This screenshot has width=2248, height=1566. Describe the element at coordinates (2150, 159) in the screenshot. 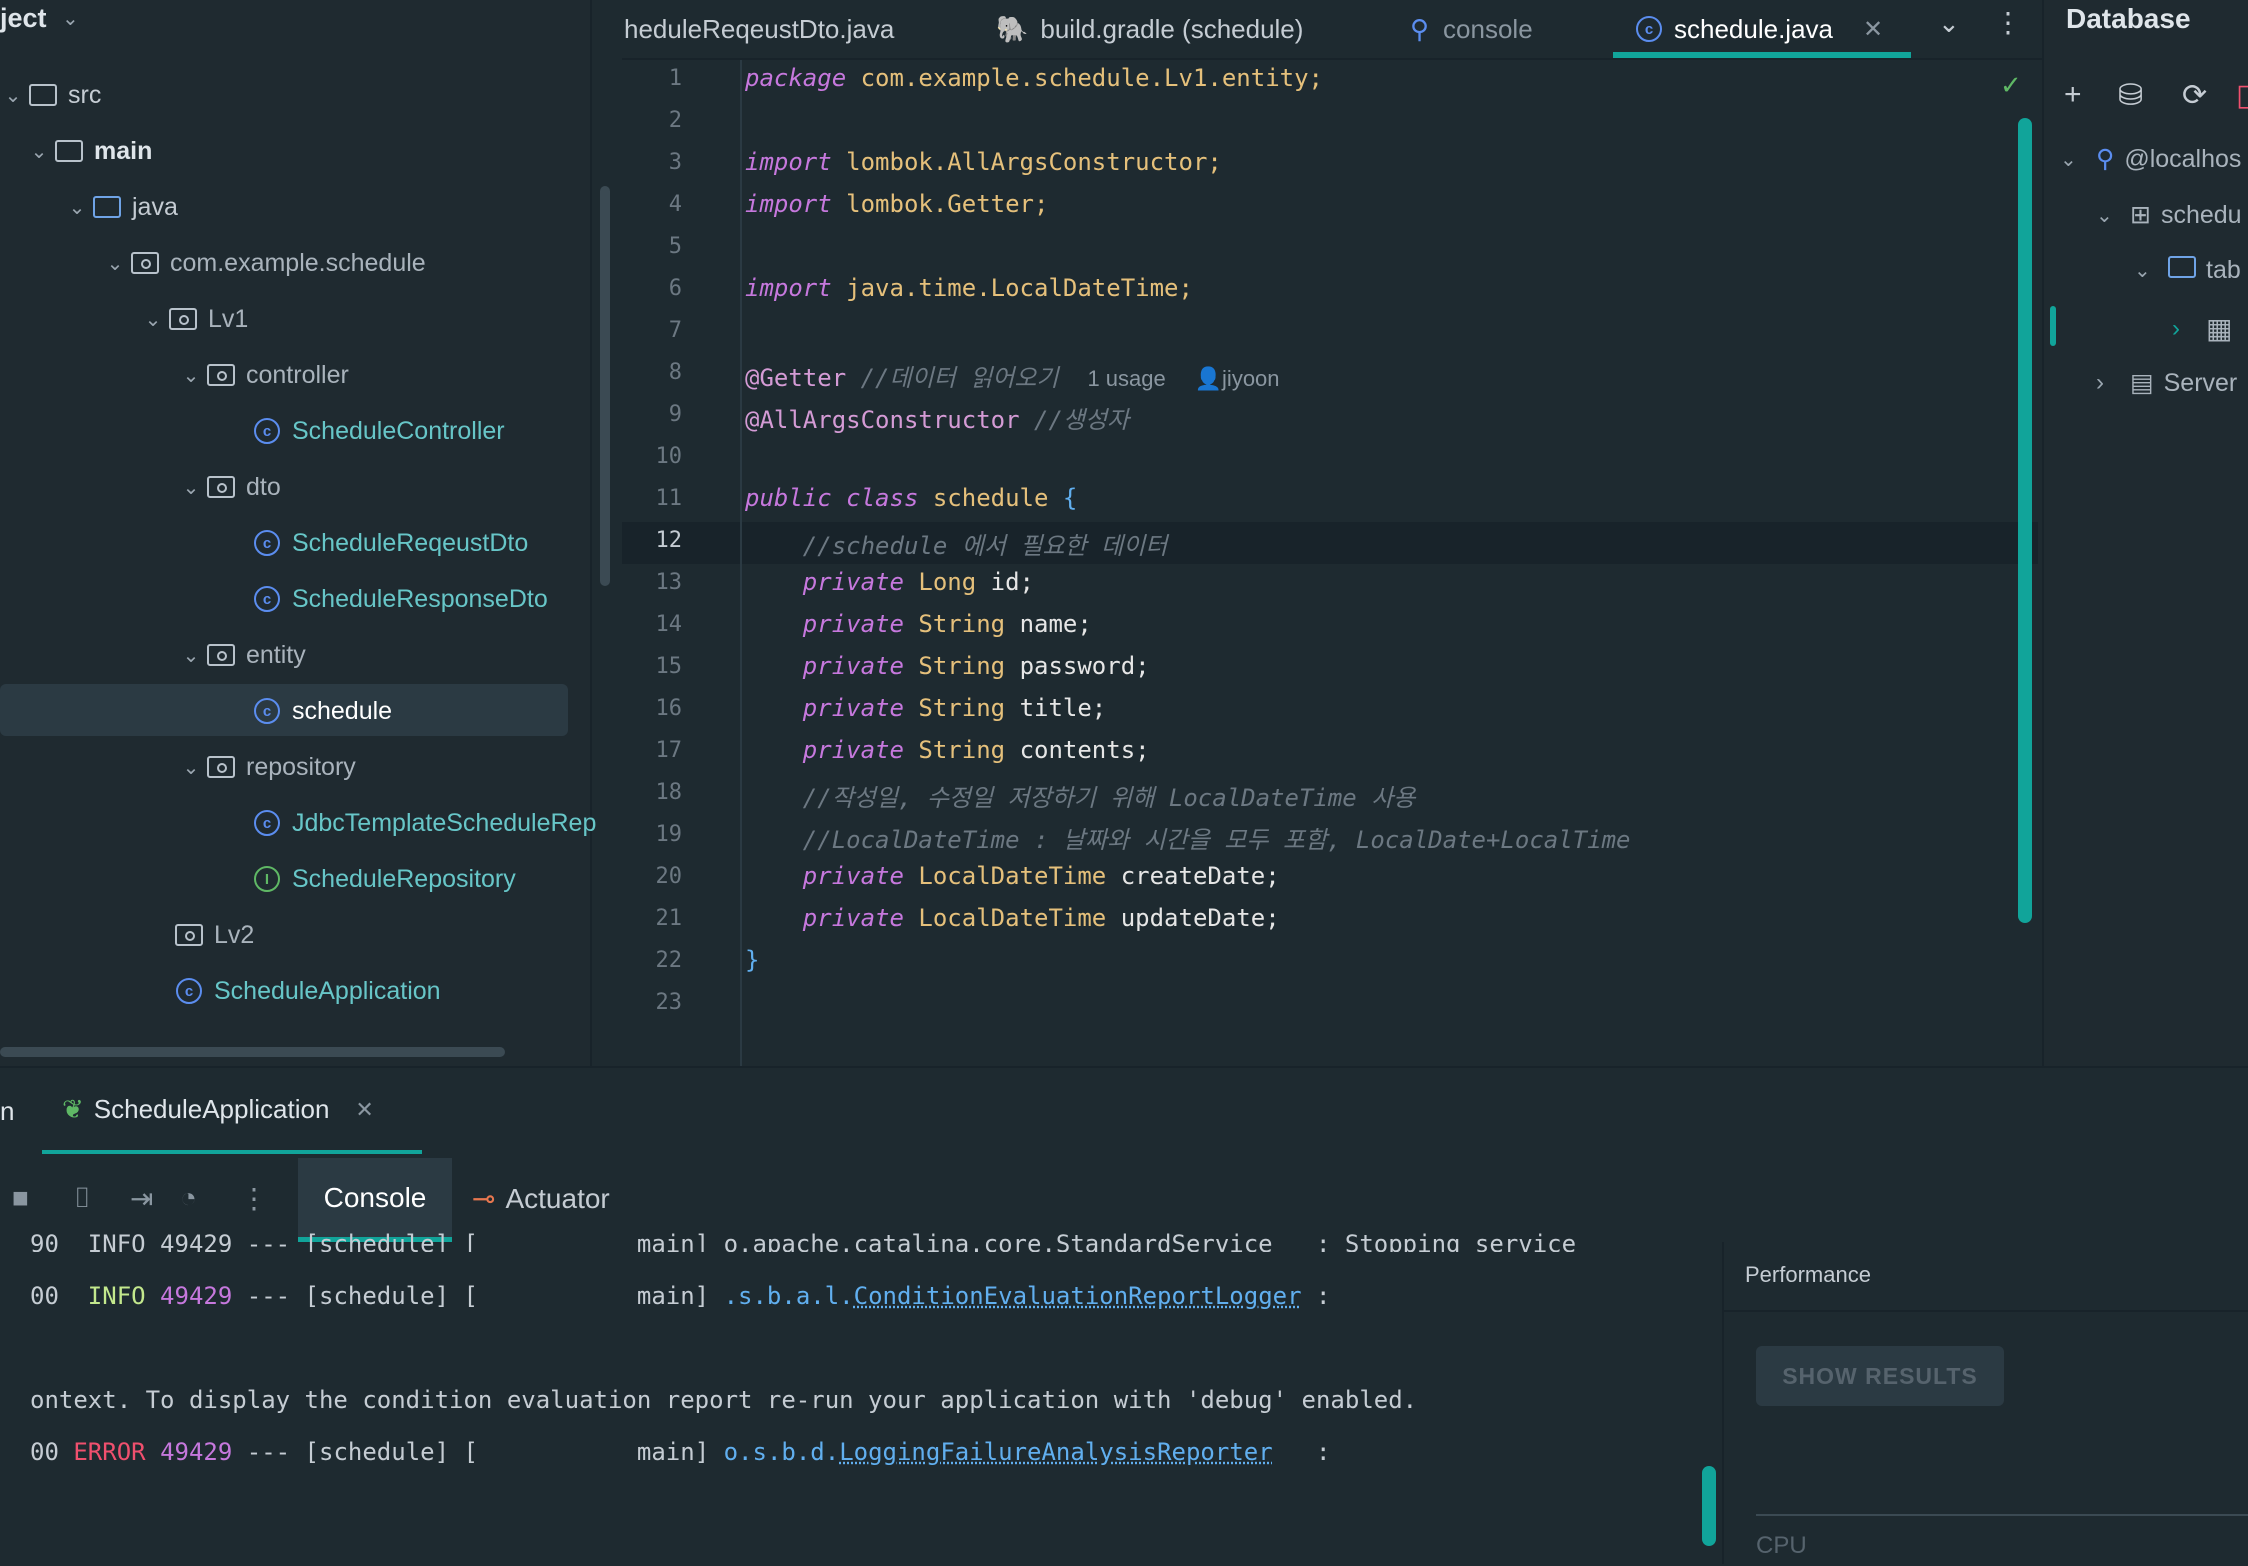

I see `db-tree-localhost: ⌄ ⚲ @localhos` at that location.